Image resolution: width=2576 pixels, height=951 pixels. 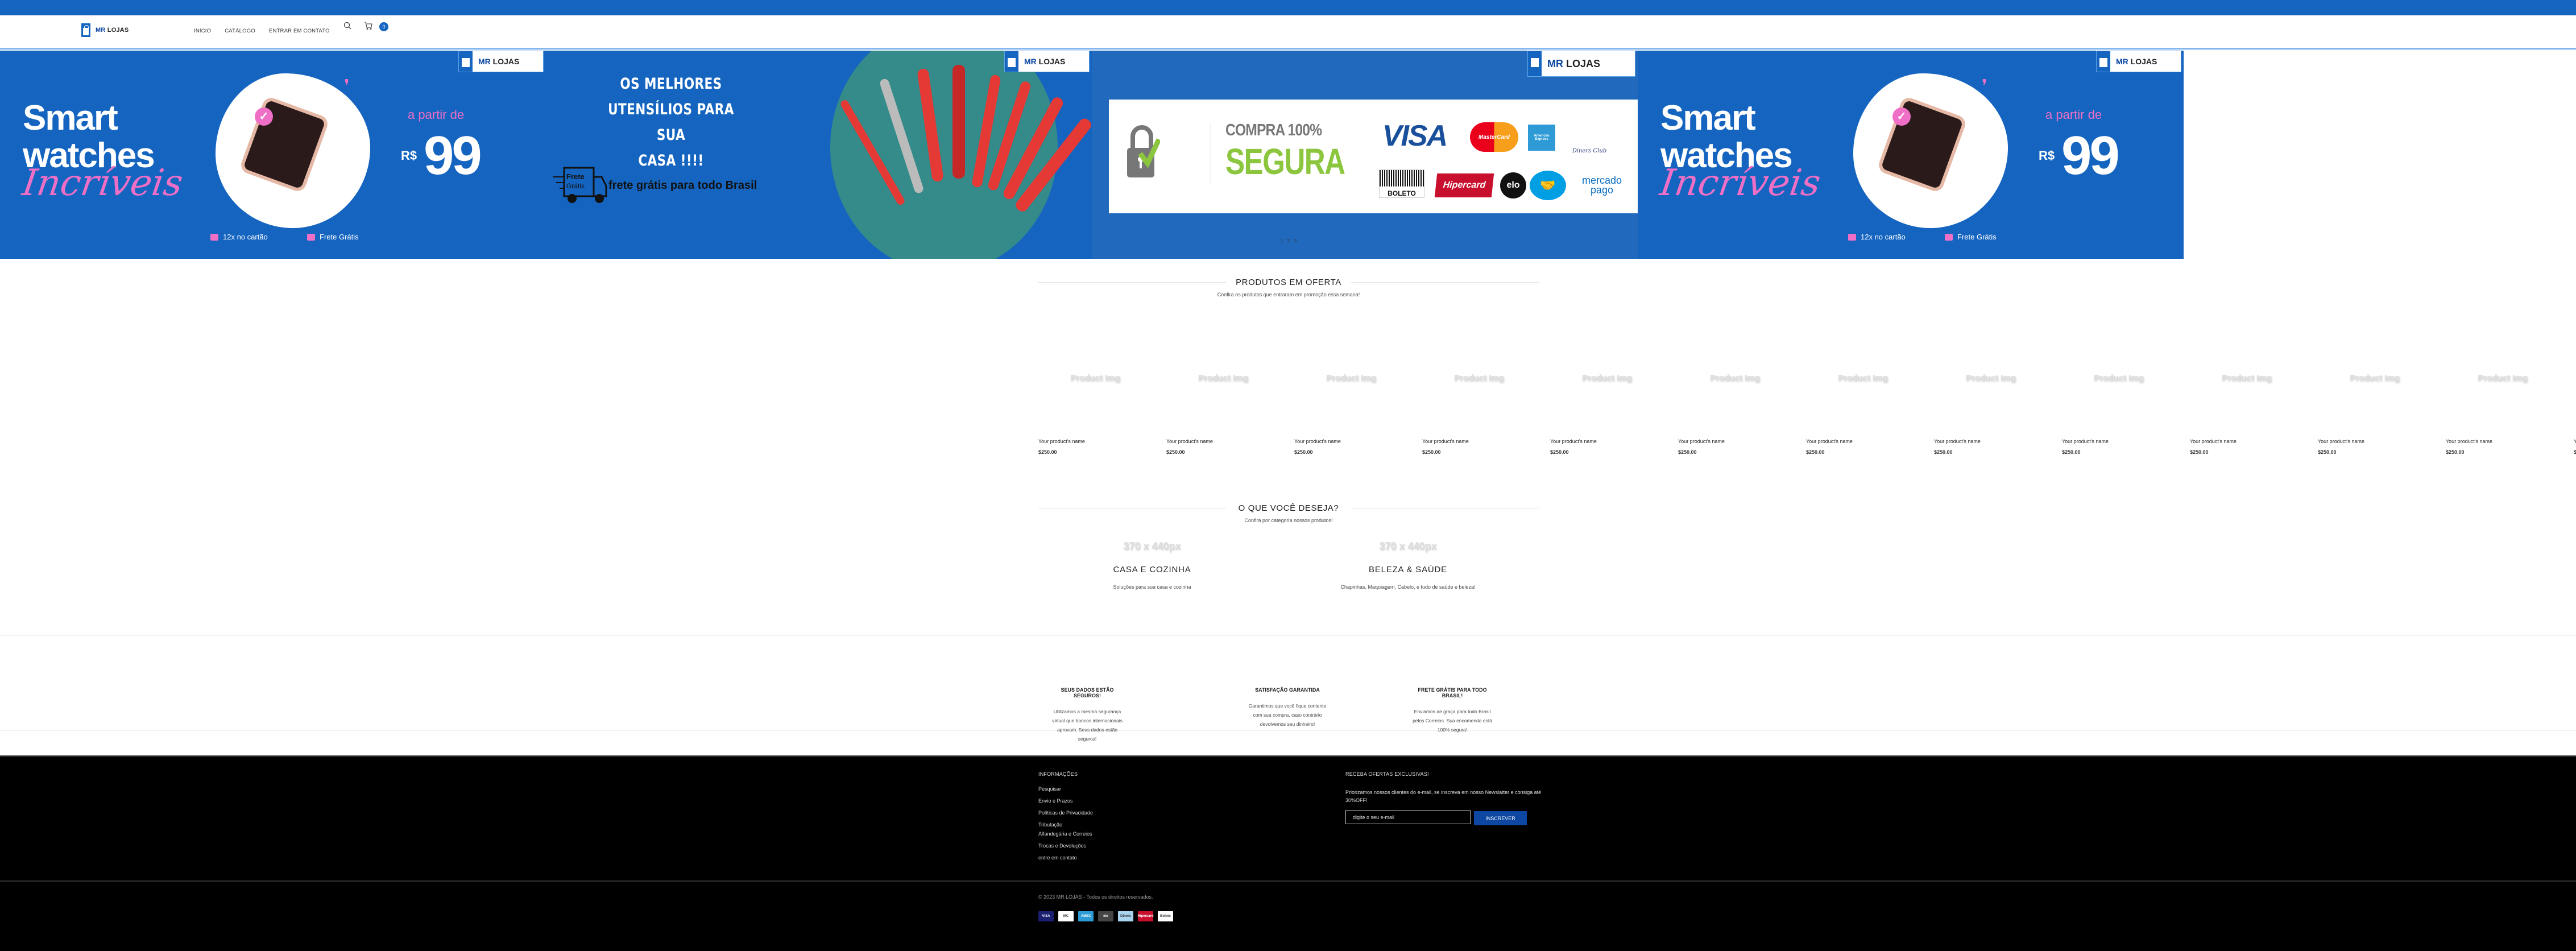 What do you see at coordinates (1125, 916) in the screenshot?
I see `payment-icon-diners: Diners` at bounding box center [1125, 916].